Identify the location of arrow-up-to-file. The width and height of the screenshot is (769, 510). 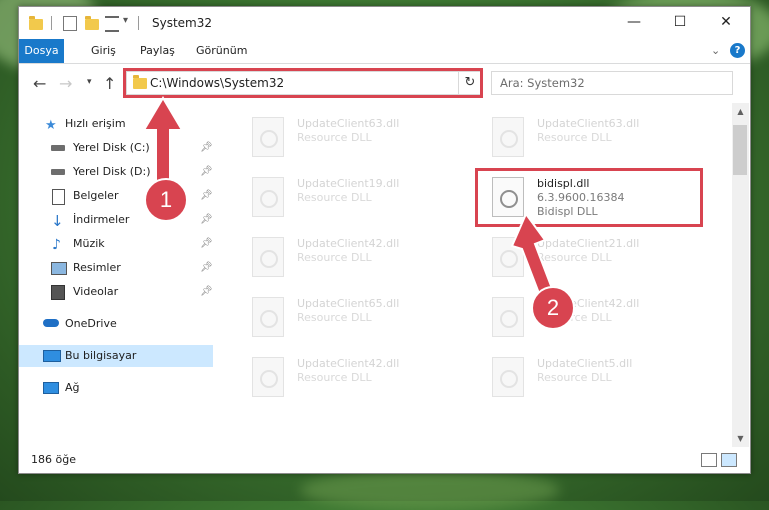
(532, 255).